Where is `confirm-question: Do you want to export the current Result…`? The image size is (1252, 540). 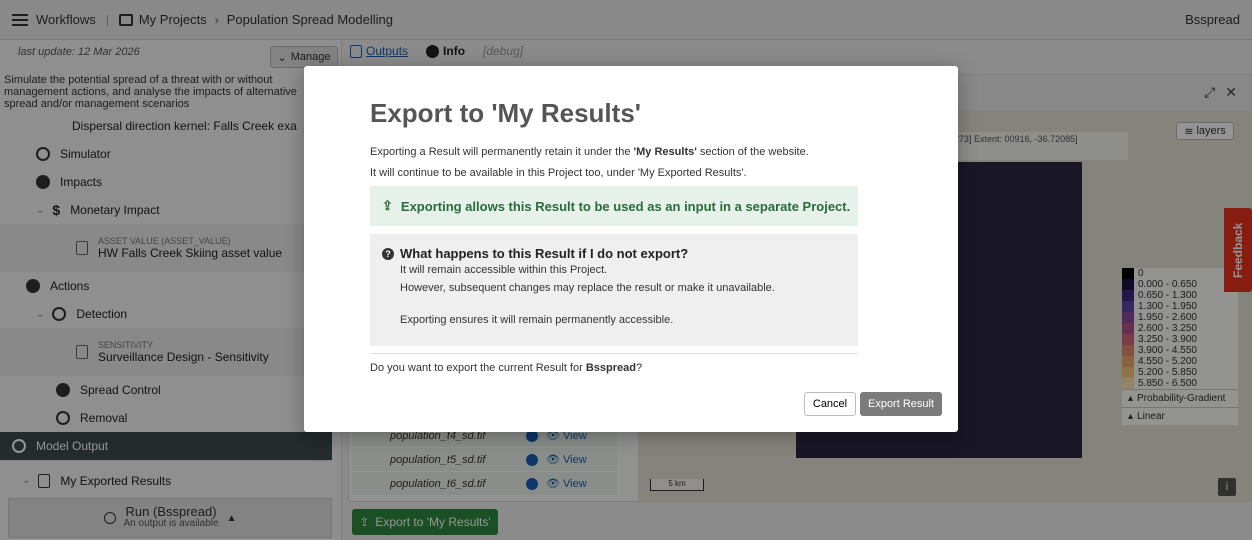
confirm-question: Do you want to export the current Result… is located at coordinates (506, 368).